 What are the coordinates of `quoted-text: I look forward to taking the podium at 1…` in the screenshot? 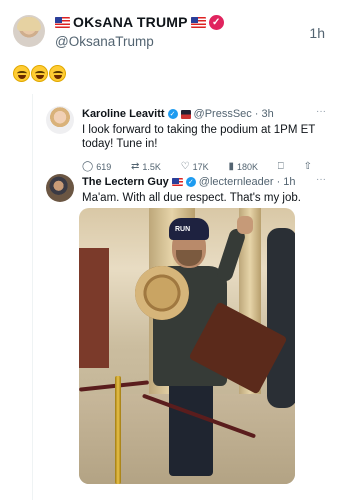 It's located at (199, 137).